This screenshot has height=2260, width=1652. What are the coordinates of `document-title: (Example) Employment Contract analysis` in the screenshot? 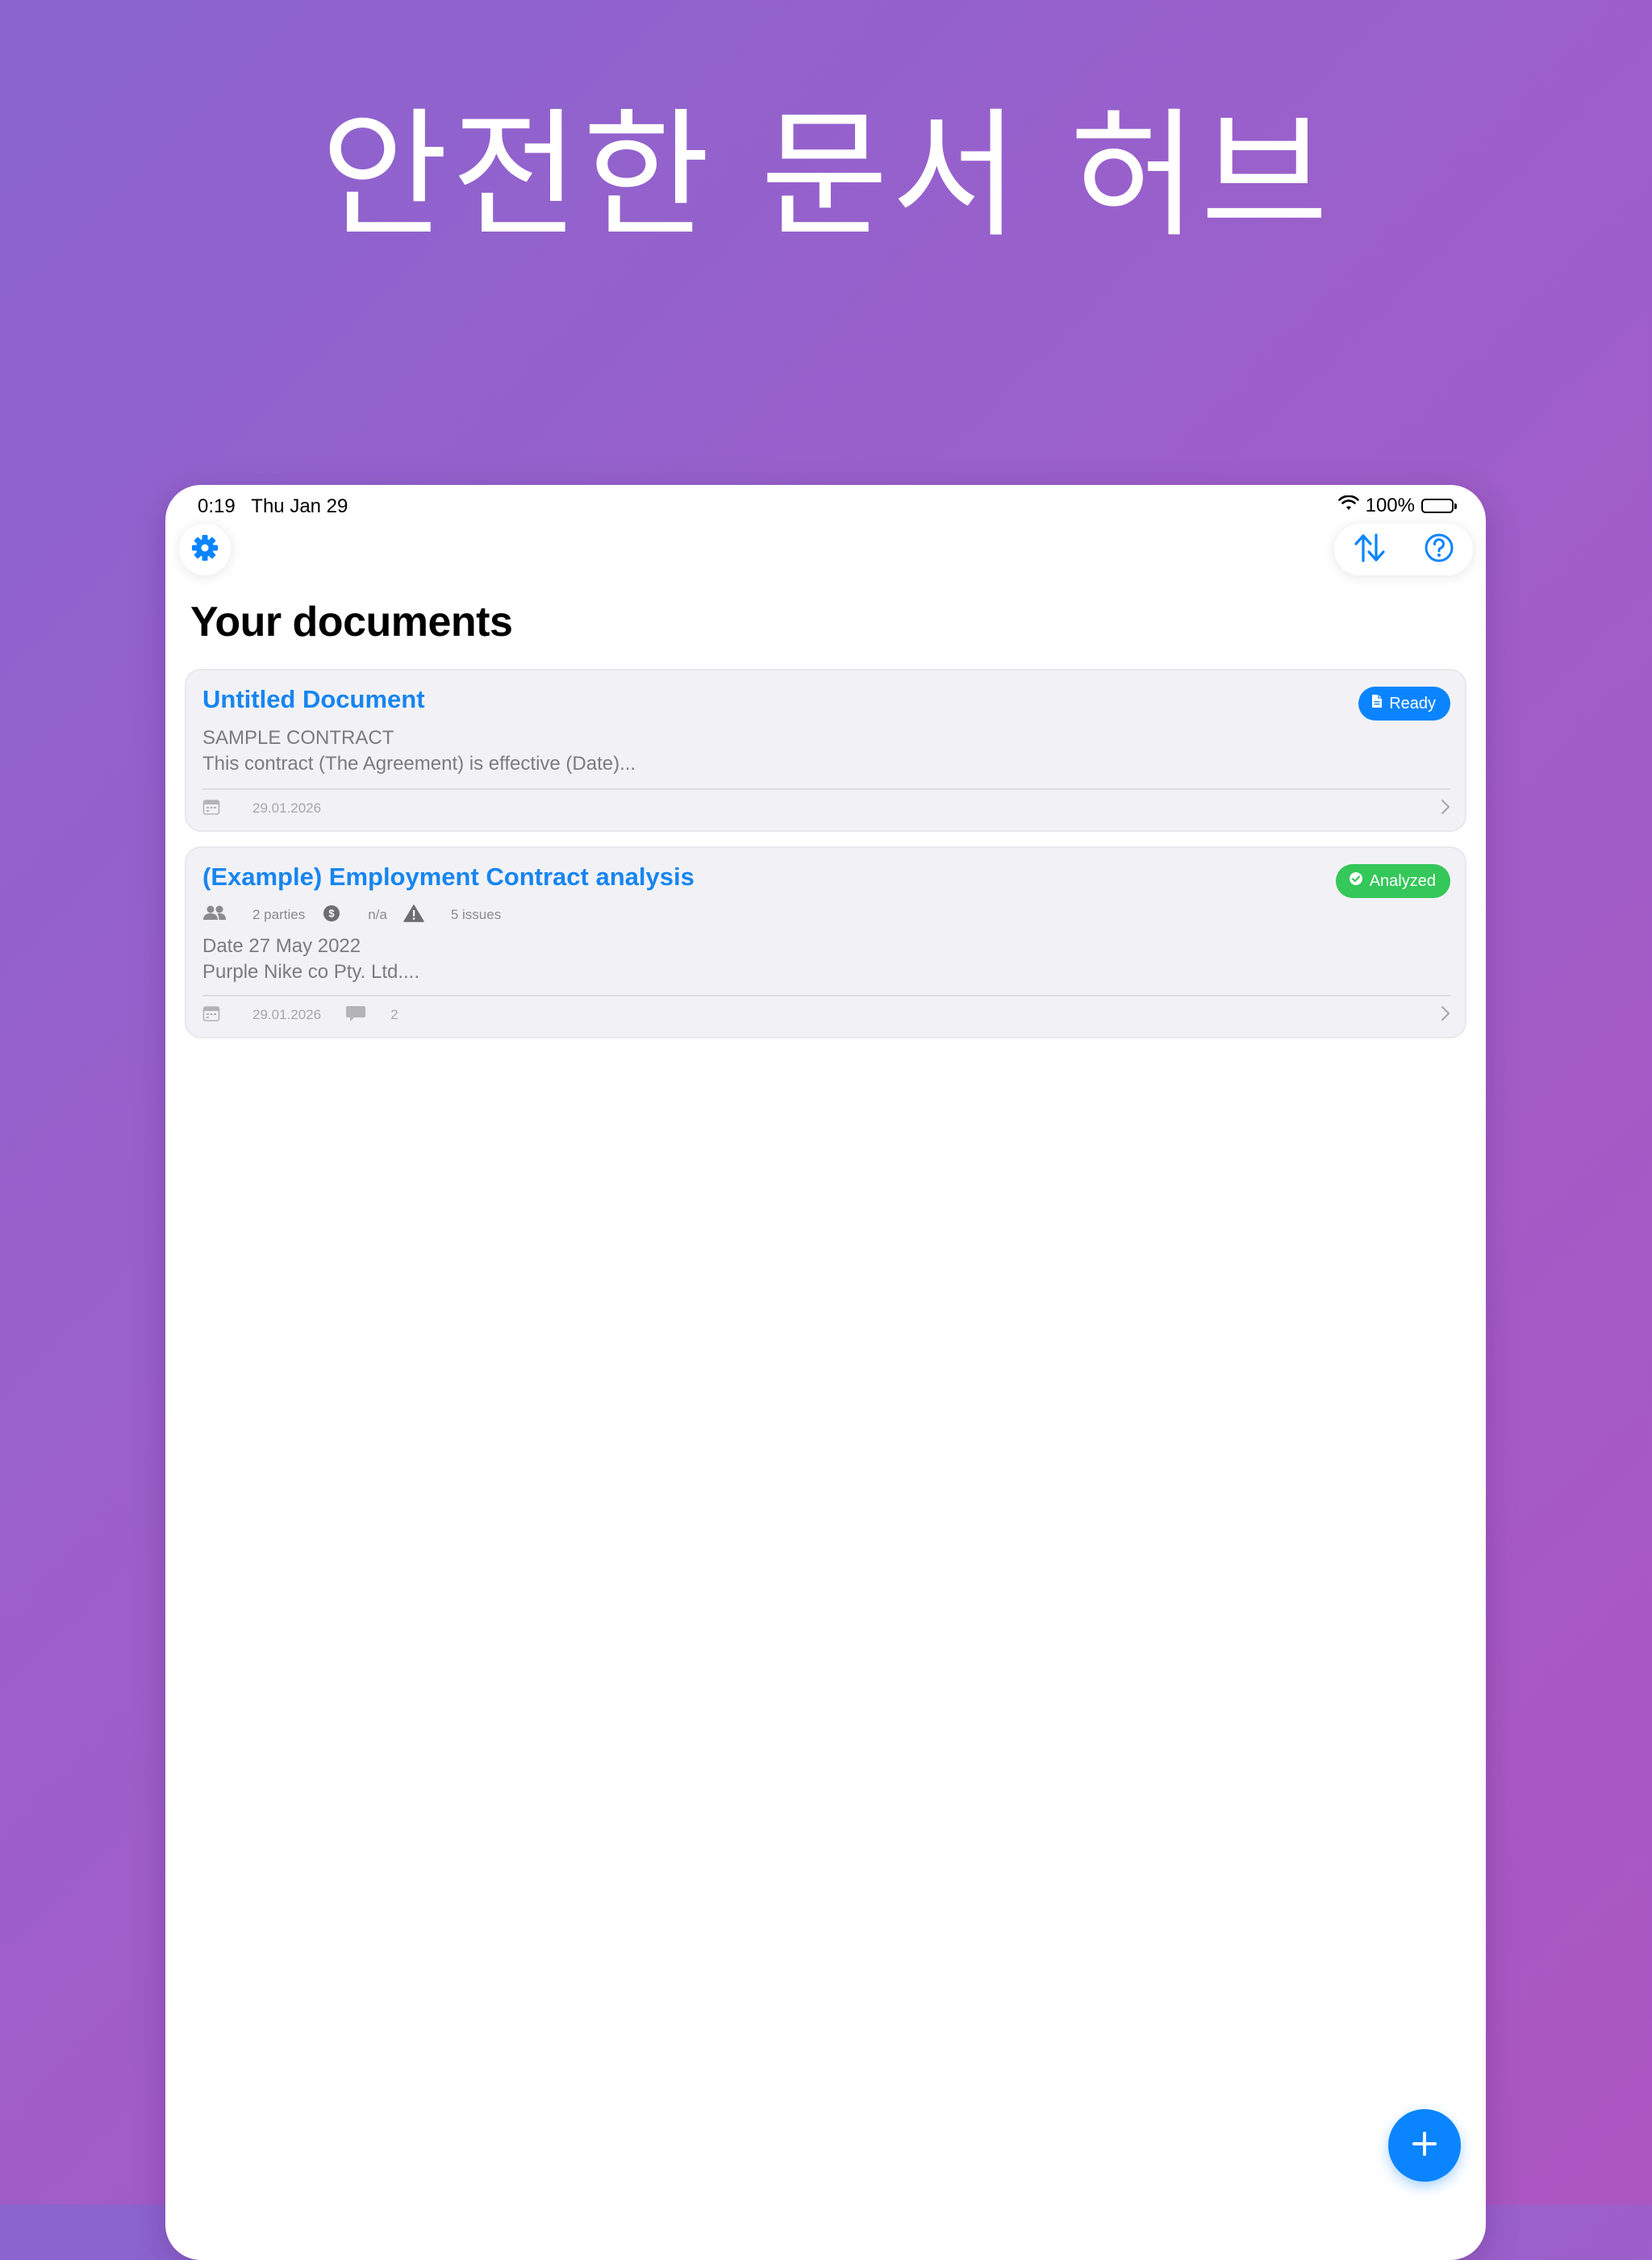 It's located at (449, 877).